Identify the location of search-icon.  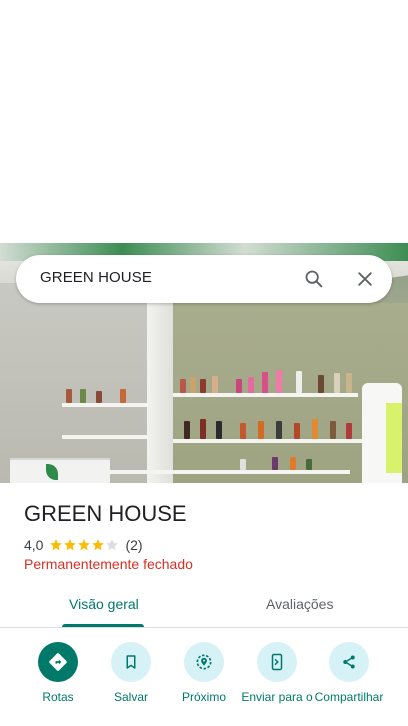
(314, 279).